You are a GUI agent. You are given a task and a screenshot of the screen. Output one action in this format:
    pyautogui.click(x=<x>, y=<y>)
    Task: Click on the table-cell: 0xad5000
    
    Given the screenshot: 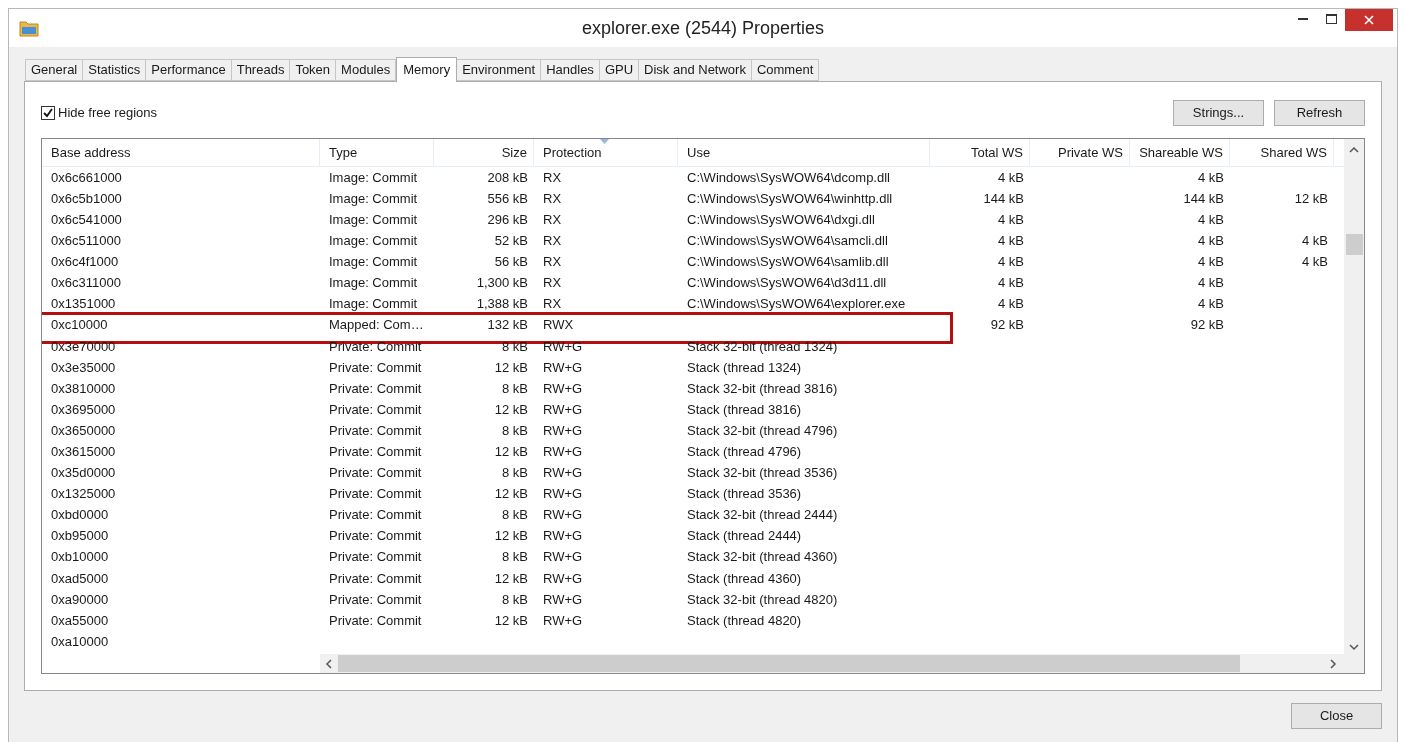 What is the action you would take?
    pyautogui.click(x=80, y=578)
    